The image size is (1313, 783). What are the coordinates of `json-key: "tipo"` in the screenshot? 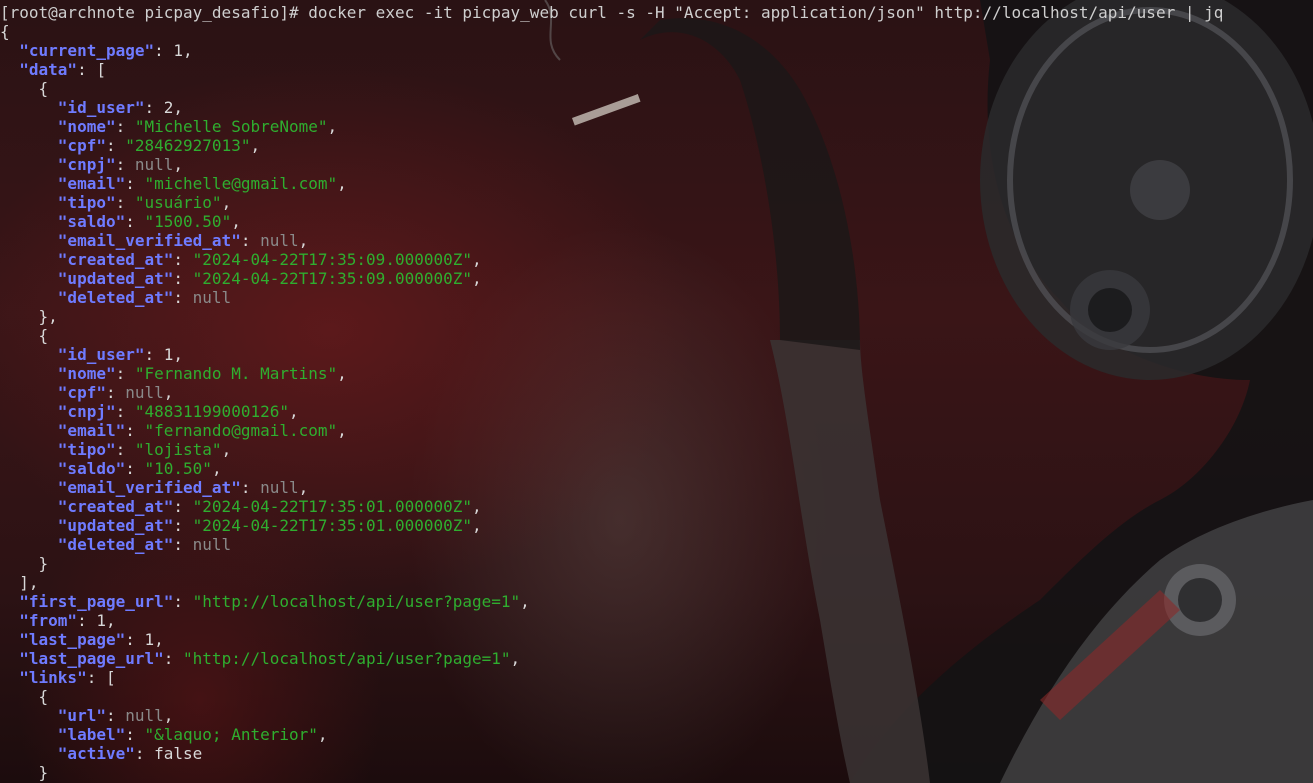 It's located at (86, 202).